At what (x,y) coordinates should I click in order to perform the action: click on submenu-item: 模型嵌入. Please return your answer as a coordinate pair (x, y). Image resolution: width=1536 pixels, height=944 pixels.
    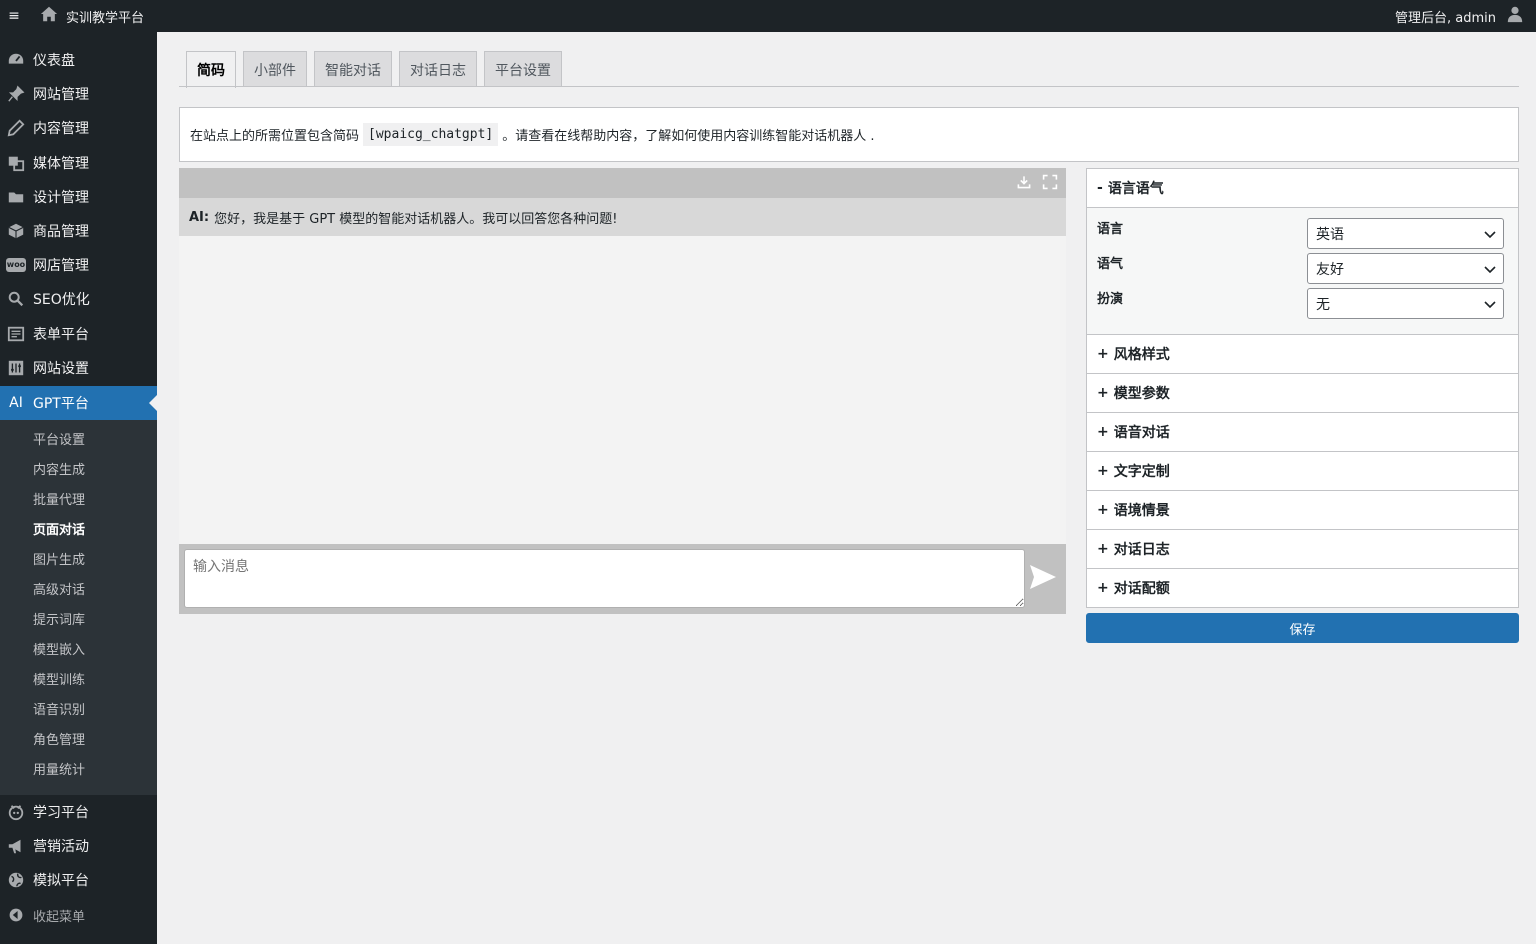
    Looking at the image, I should click on (59, 651).